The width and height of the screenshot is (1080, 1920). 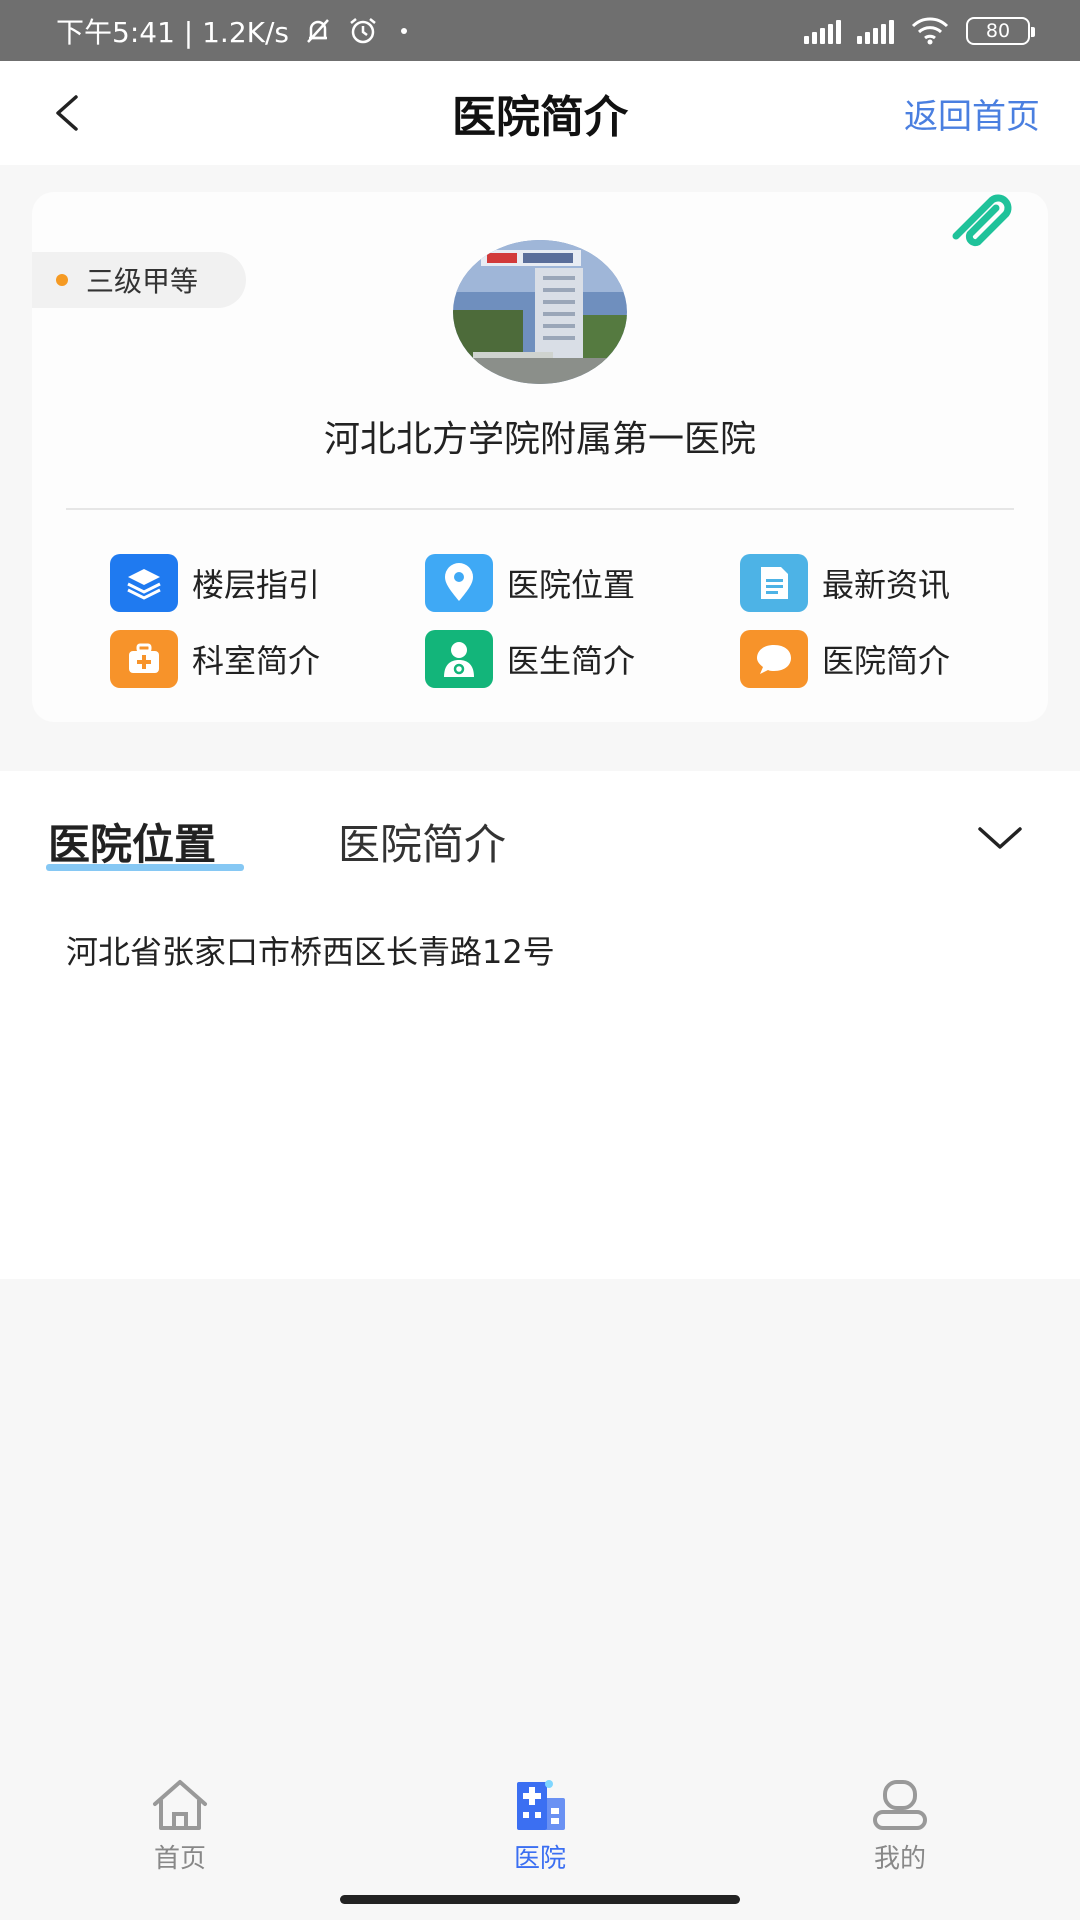 I want to click on feature-hospital-intro: 医院简介, so click(x=845, y=659).